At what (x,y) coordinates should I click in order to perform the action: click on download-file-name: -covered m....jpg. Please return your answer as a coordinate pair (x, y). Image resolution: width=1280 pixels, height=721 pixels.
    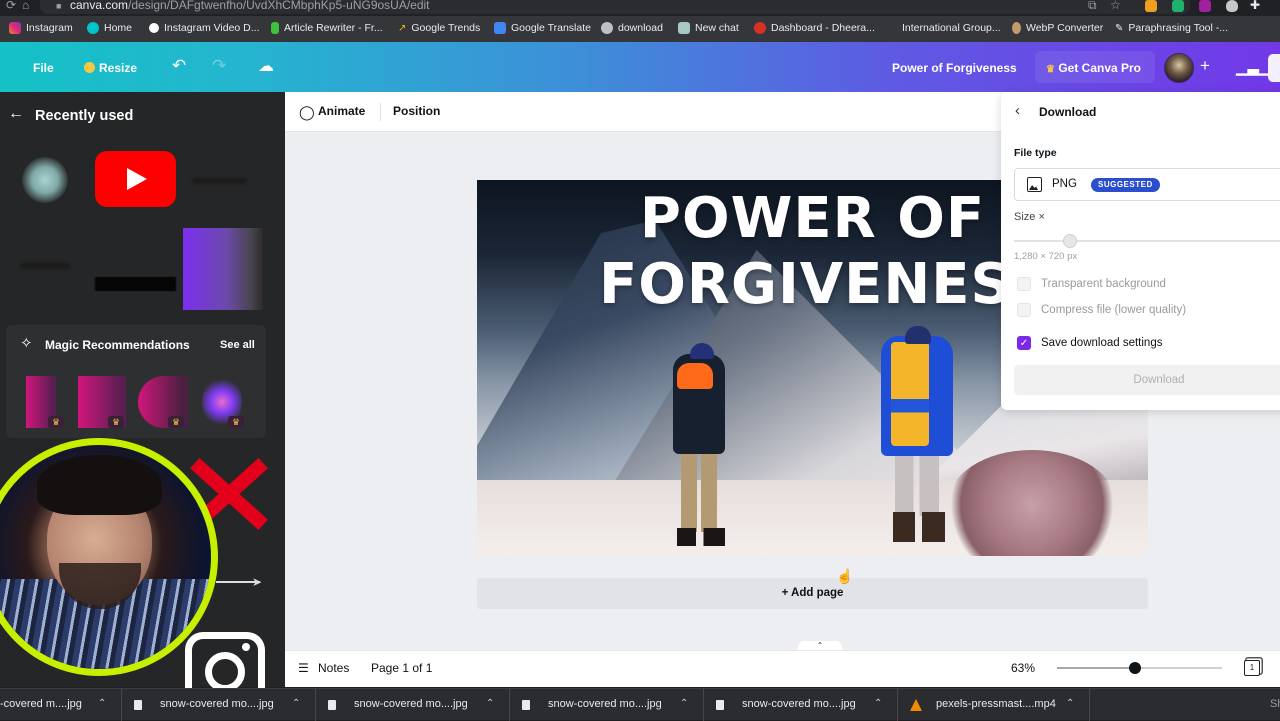
    Looking at the image, I should click on (41, 704).